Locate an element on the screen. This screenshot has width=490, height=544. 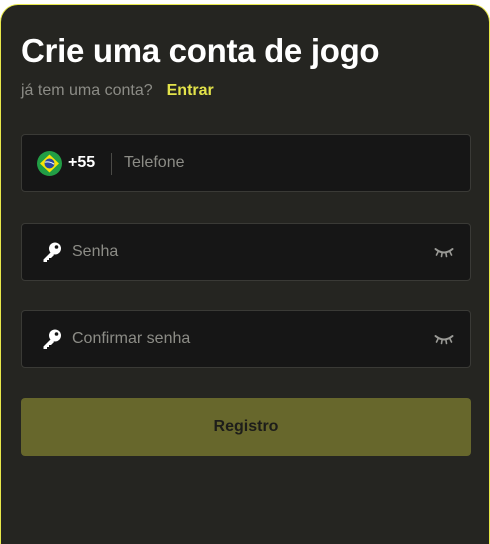
phone-field: +55 Telefone is located at coordinates (246, 163).